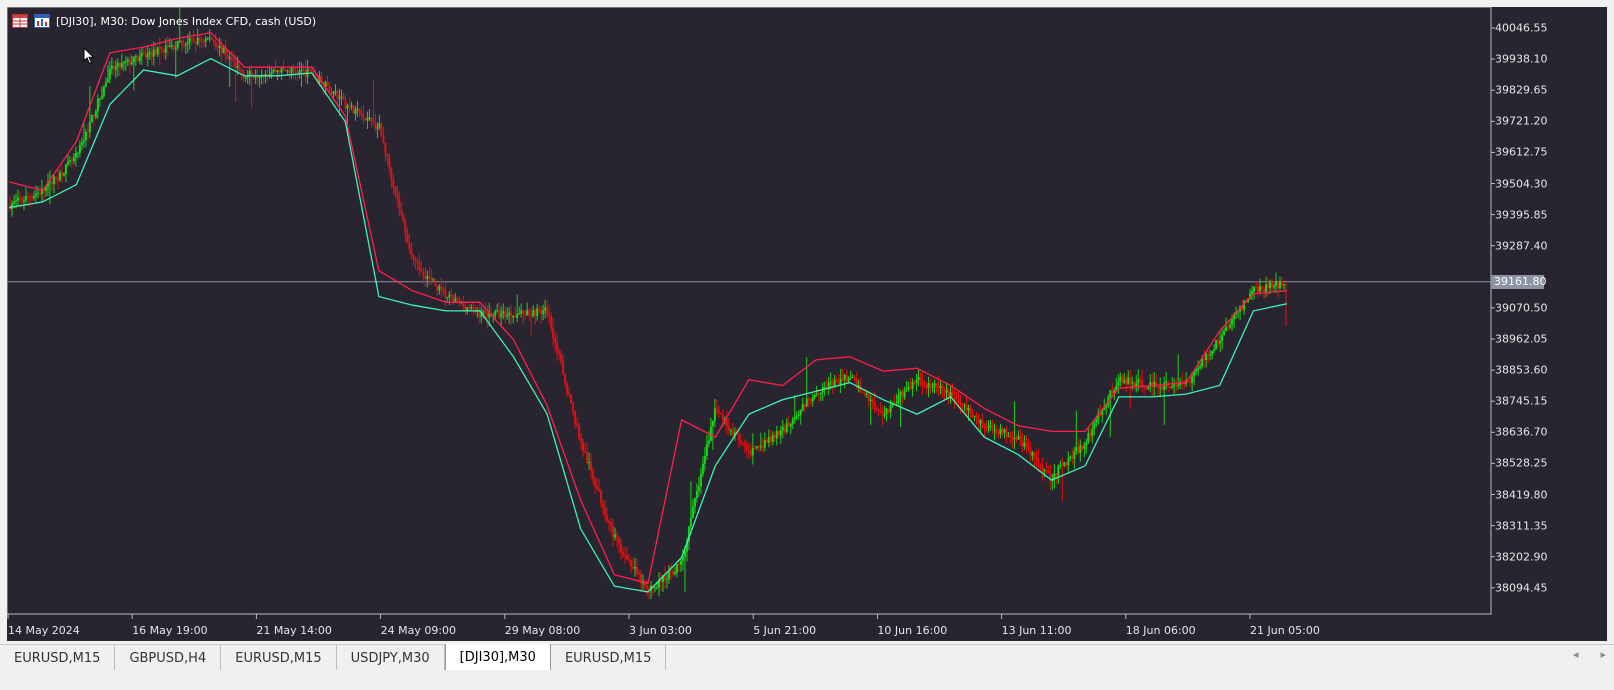  I want to click on chart-tab: [DJI30],M30, so click(497, 657).